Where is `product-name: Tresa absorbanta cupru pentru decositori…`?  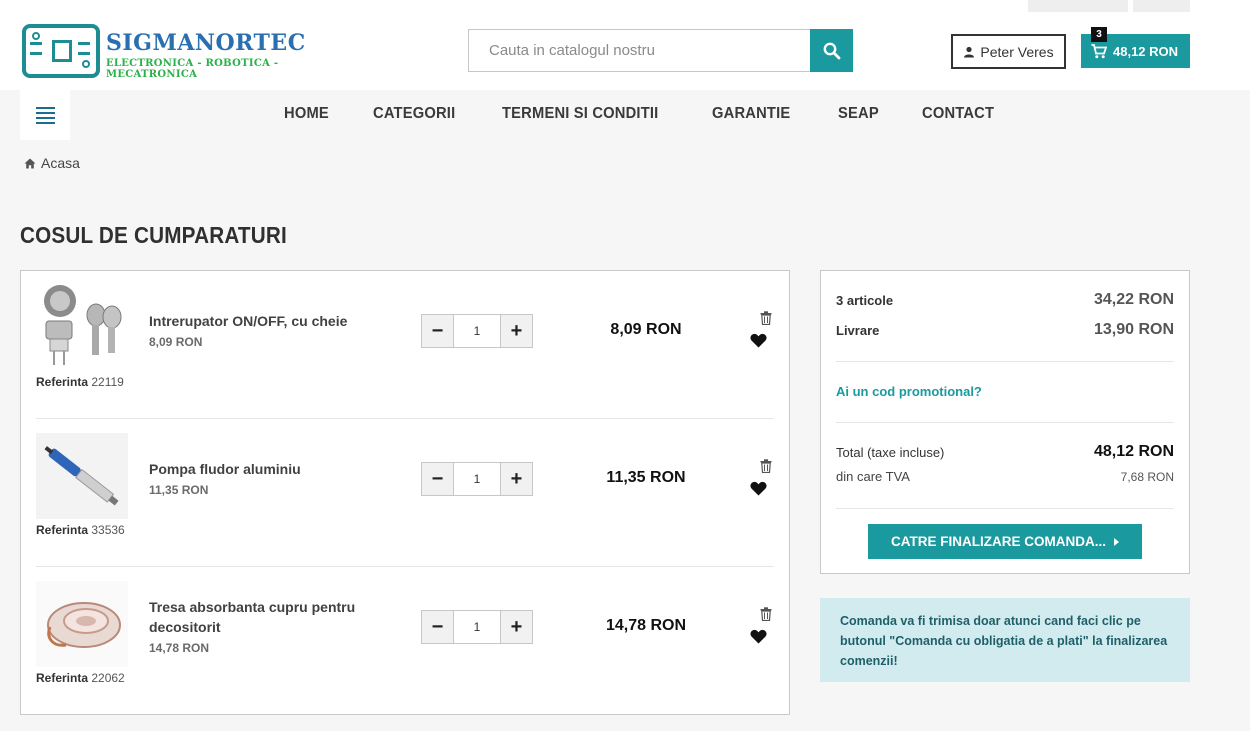
product-name: Tresa absorbanta cupru pentru decositori… is located at coordinates (264, 617).